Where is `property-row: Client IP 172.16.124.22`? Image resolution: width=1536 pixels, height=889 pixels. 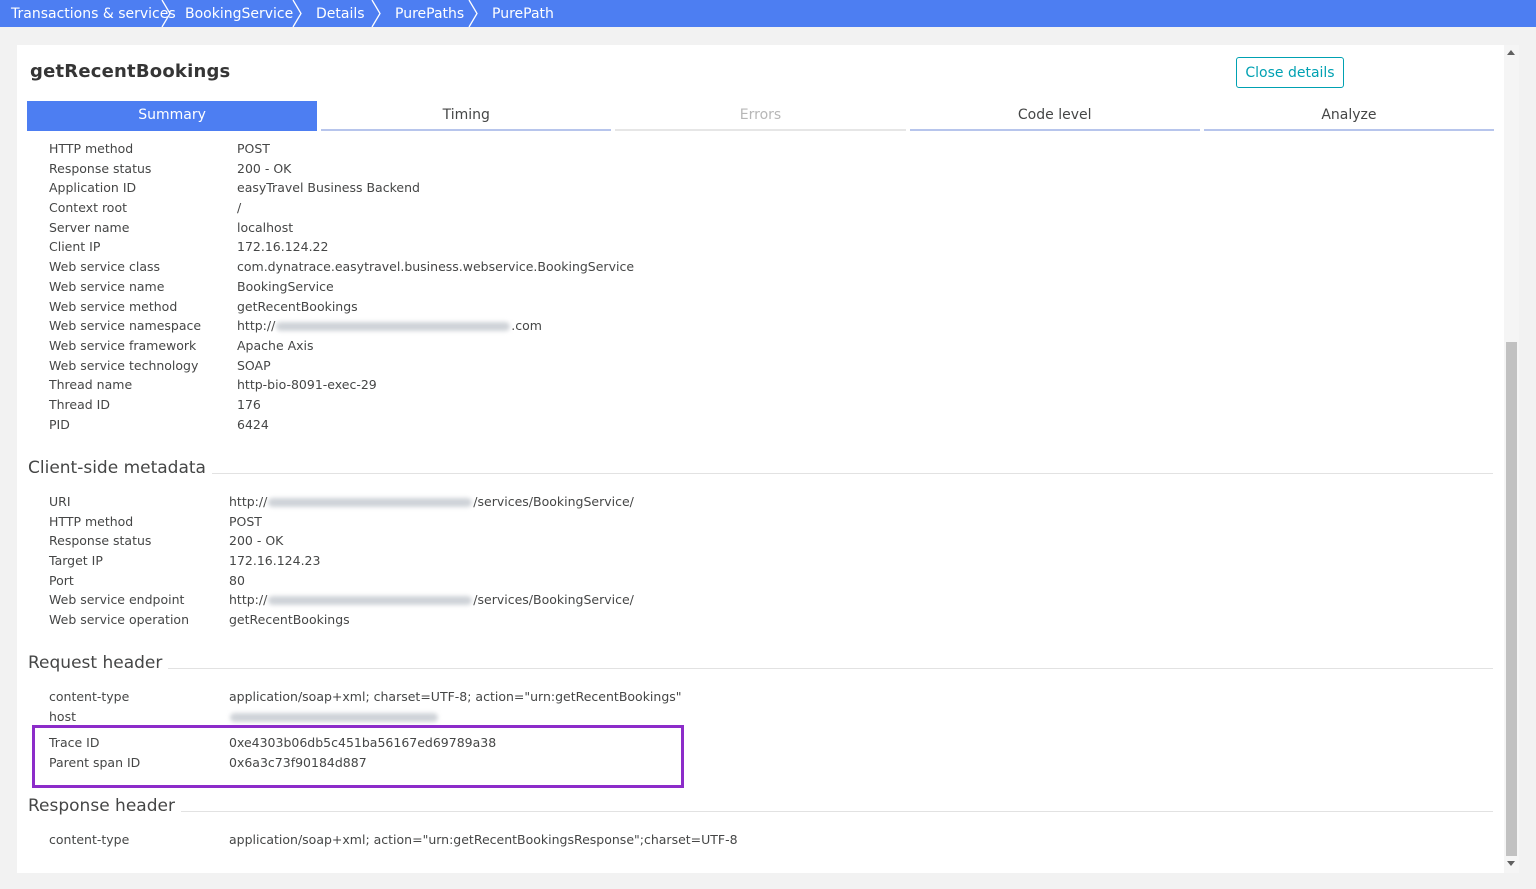
property-row: Client IP 172.16.124.22 is located at coordinates (341, 247).